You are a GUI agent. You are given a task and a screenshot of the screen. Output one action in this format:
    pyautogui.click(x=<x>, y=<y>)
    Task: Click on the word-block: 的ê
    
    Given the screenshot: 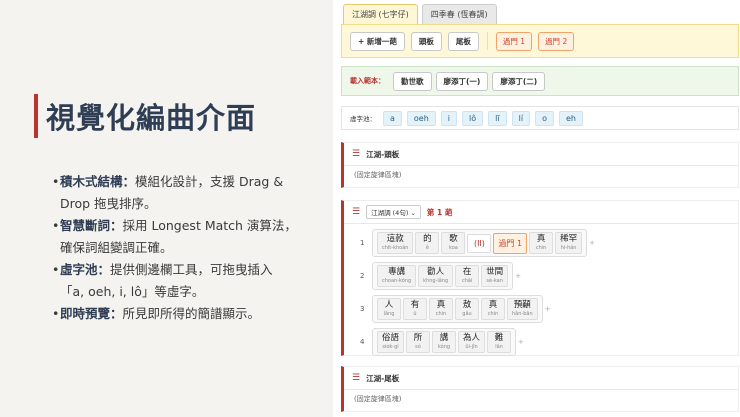 What is the action you would take?
    pyautogui.click(x=427, y=243)
    